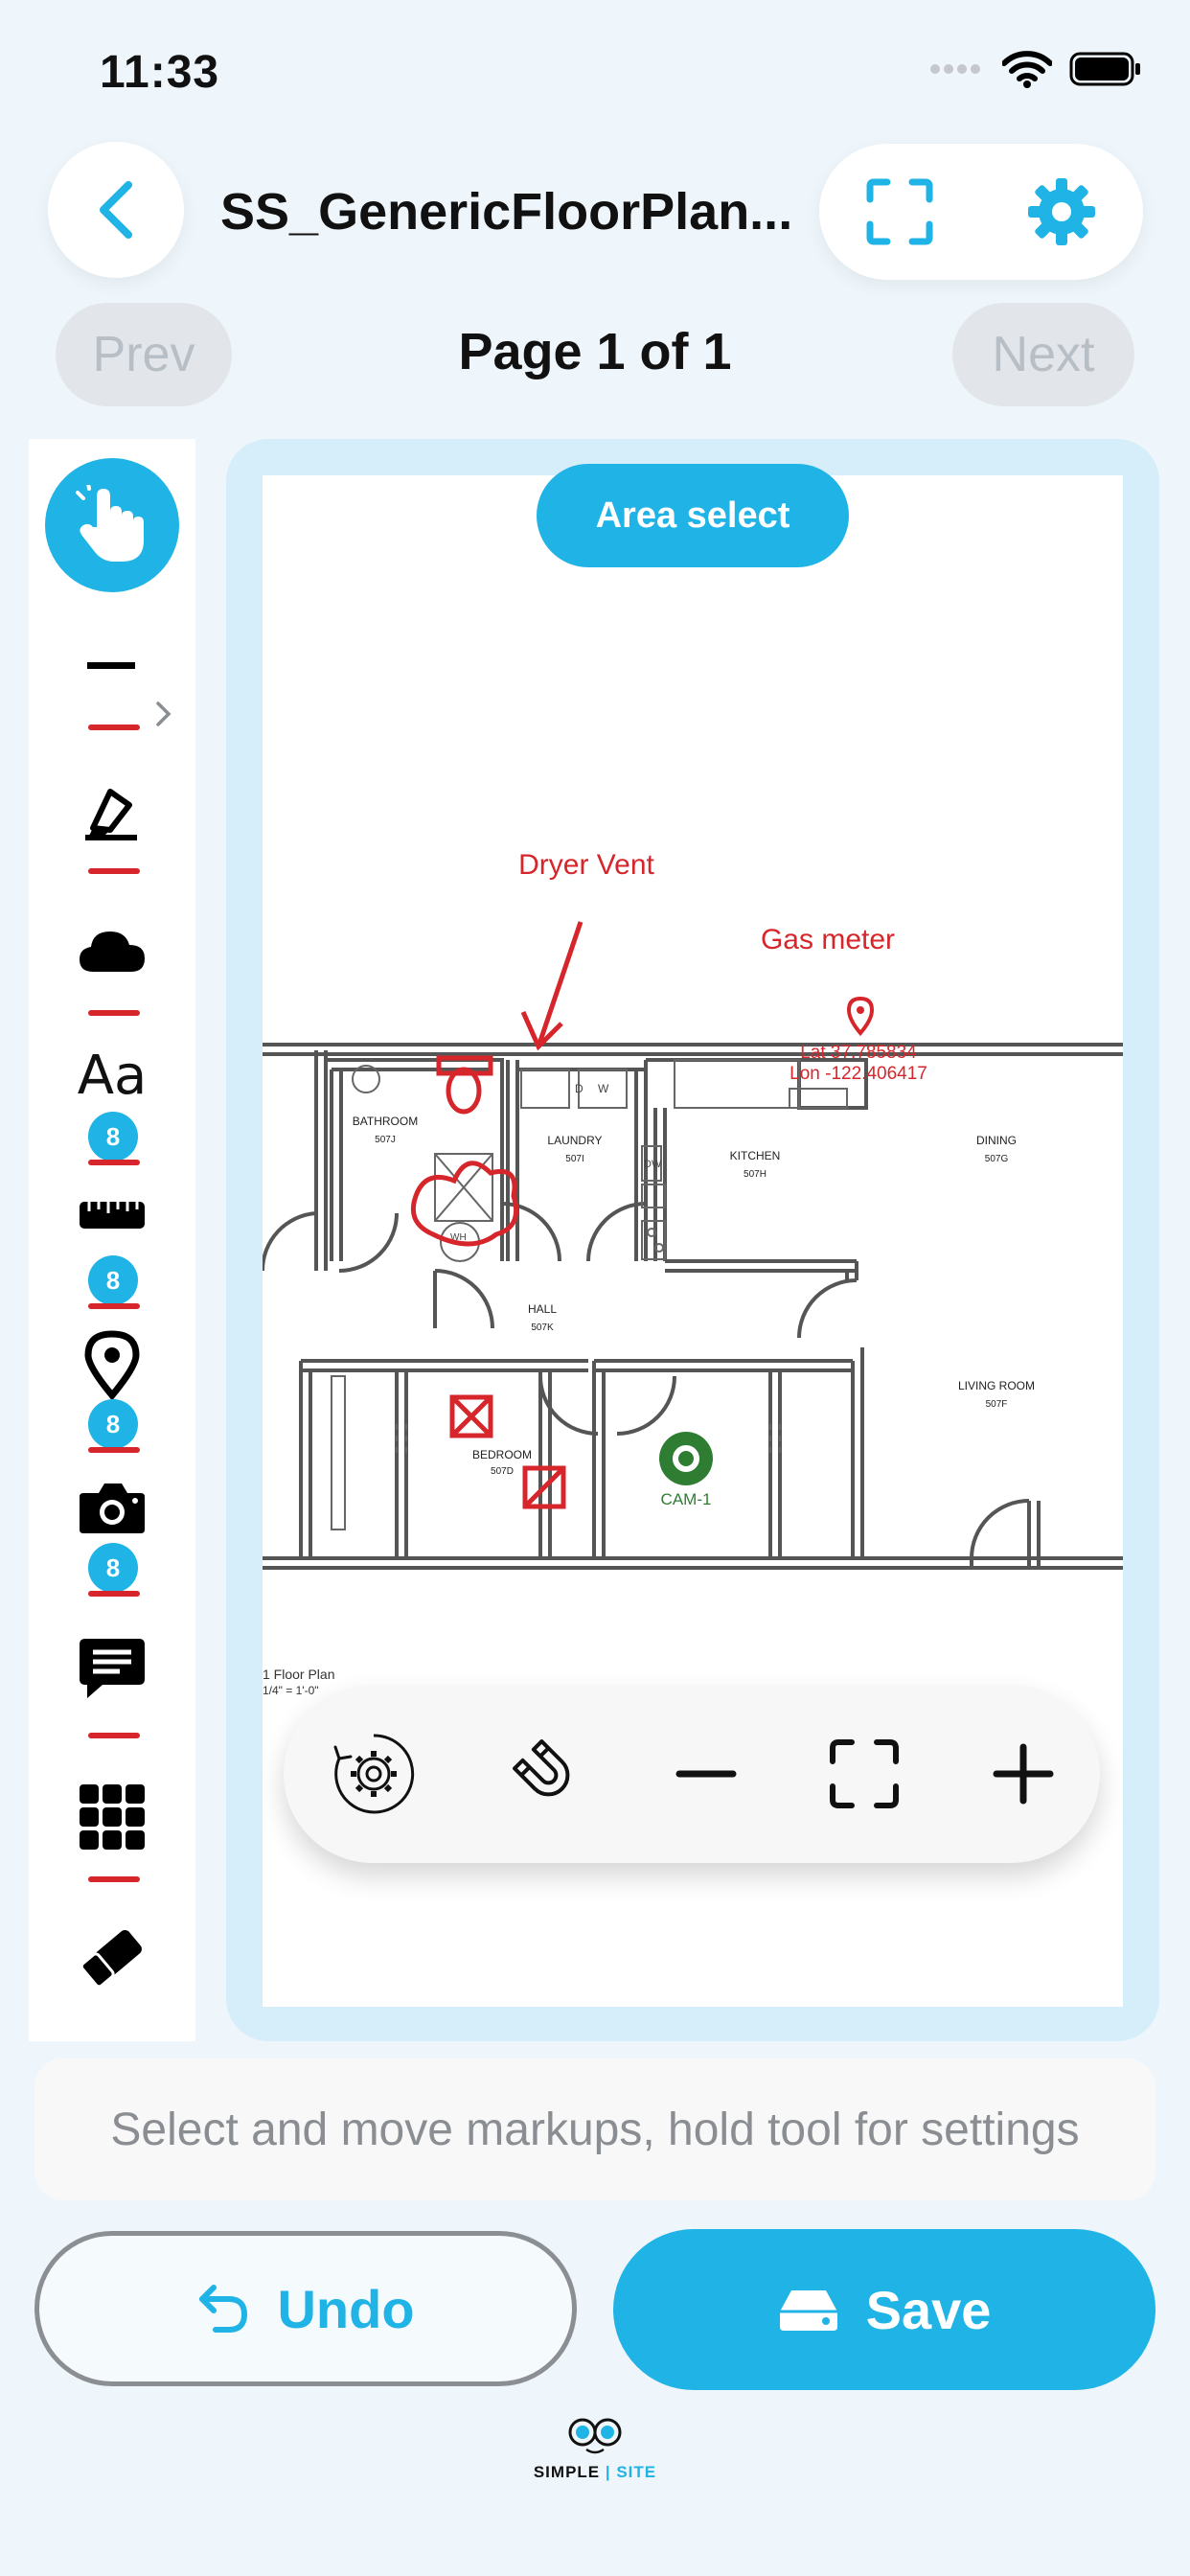  I want to click on grid-icon, so click(113, 1817).